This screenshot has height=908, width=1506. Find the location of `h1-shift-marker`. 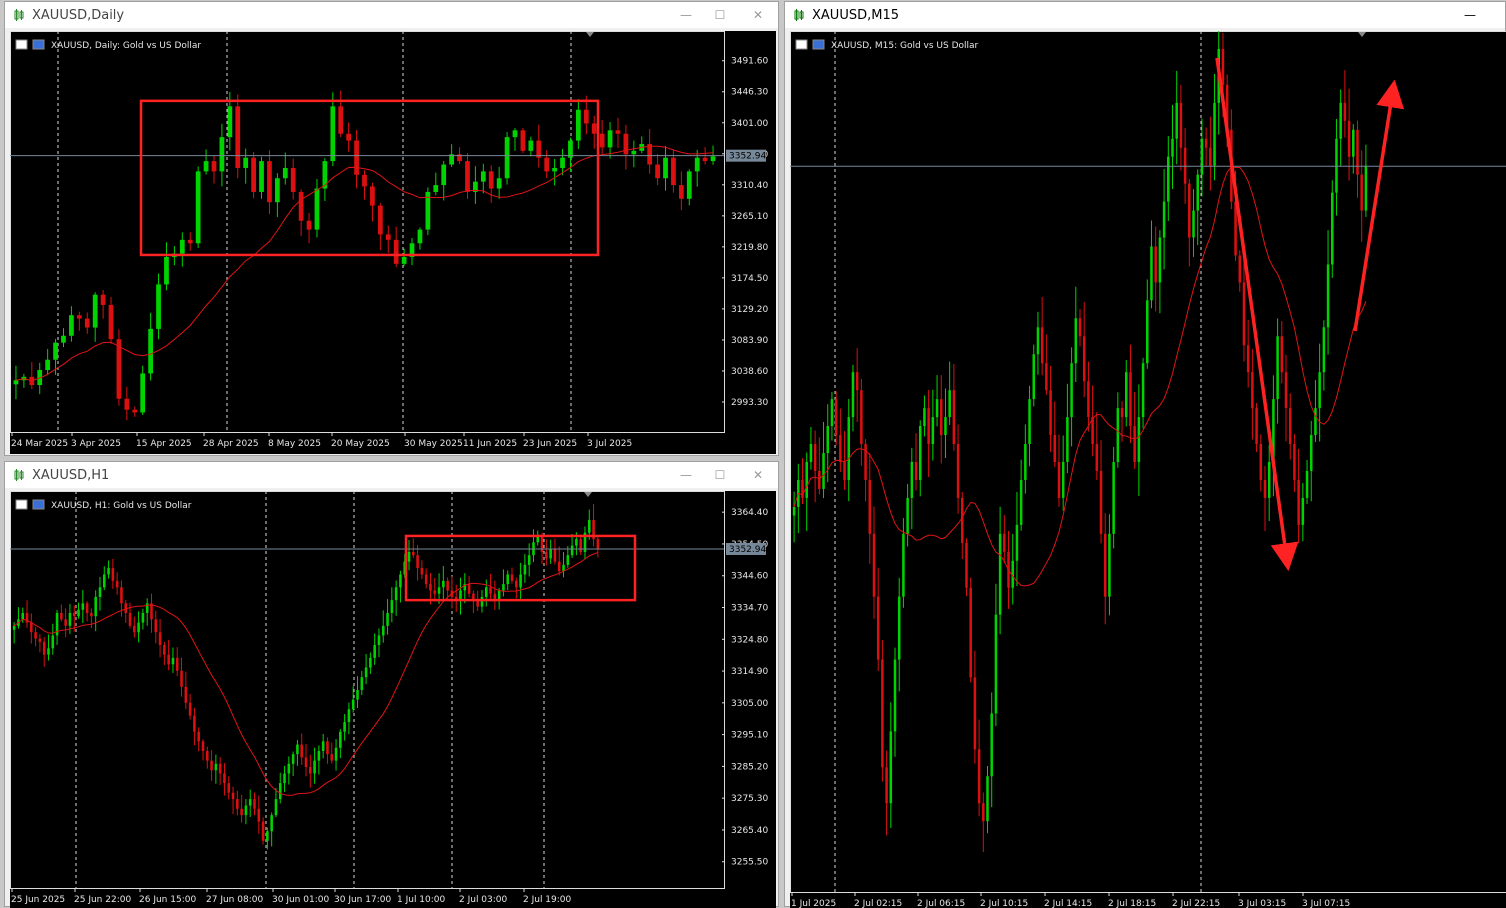

h1-shift-marker is located at coordinates (588, 494).